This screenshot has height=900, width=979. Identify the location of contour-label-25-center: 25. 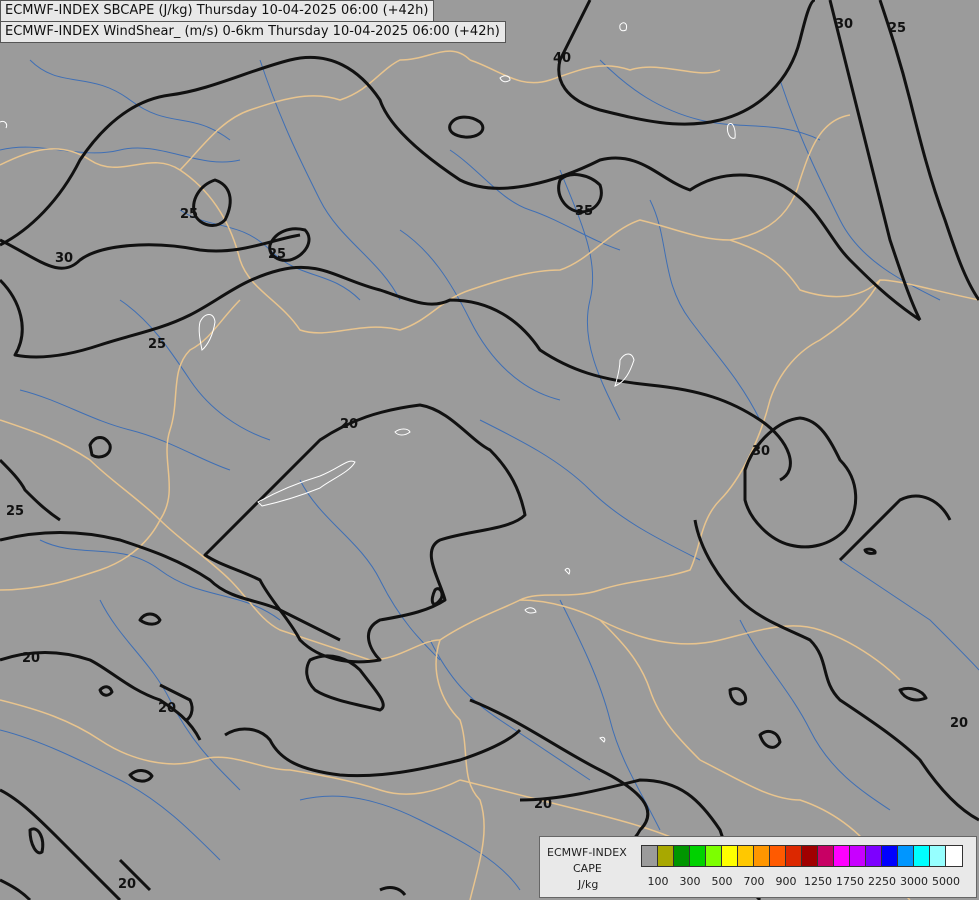
(277, 254).